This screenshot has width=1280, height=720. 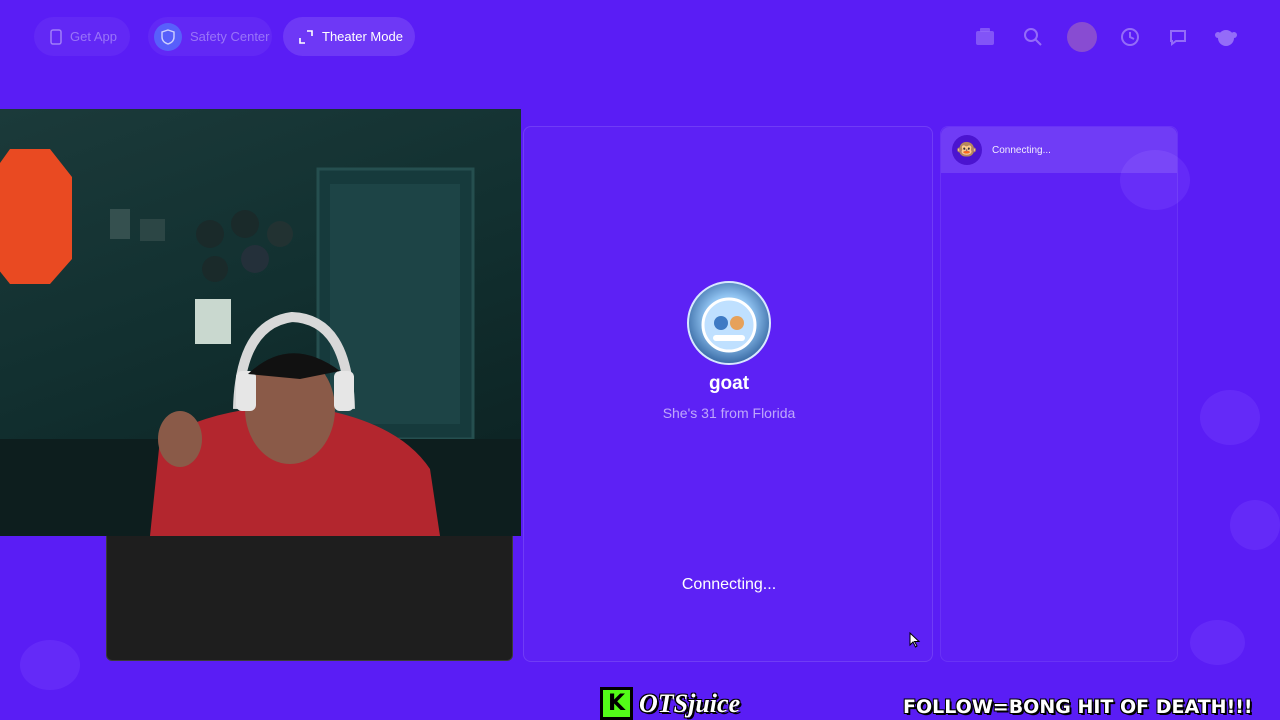 I want to click on monkey-logo-icon, so click(x=1226, y=37).